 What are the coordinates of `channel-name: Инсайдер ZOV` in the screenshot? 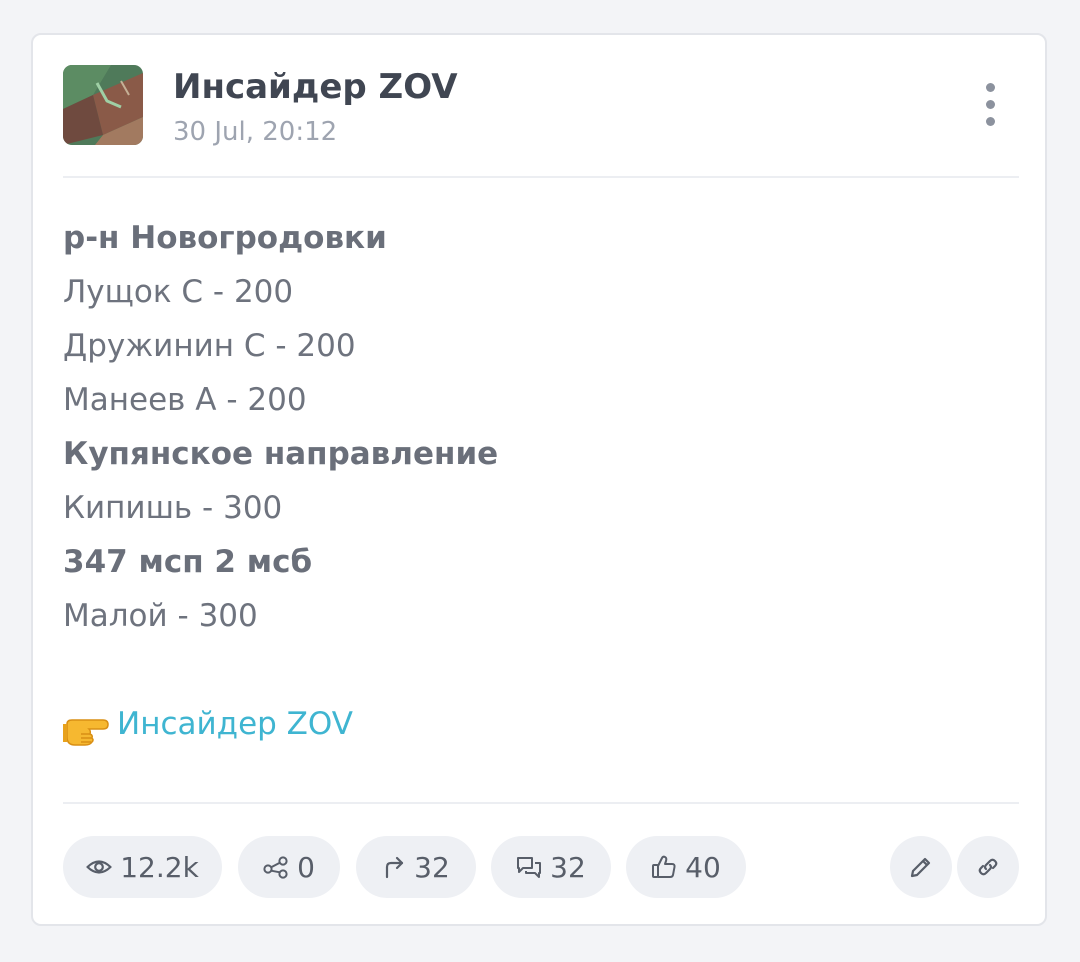 It's located at (315, 87).